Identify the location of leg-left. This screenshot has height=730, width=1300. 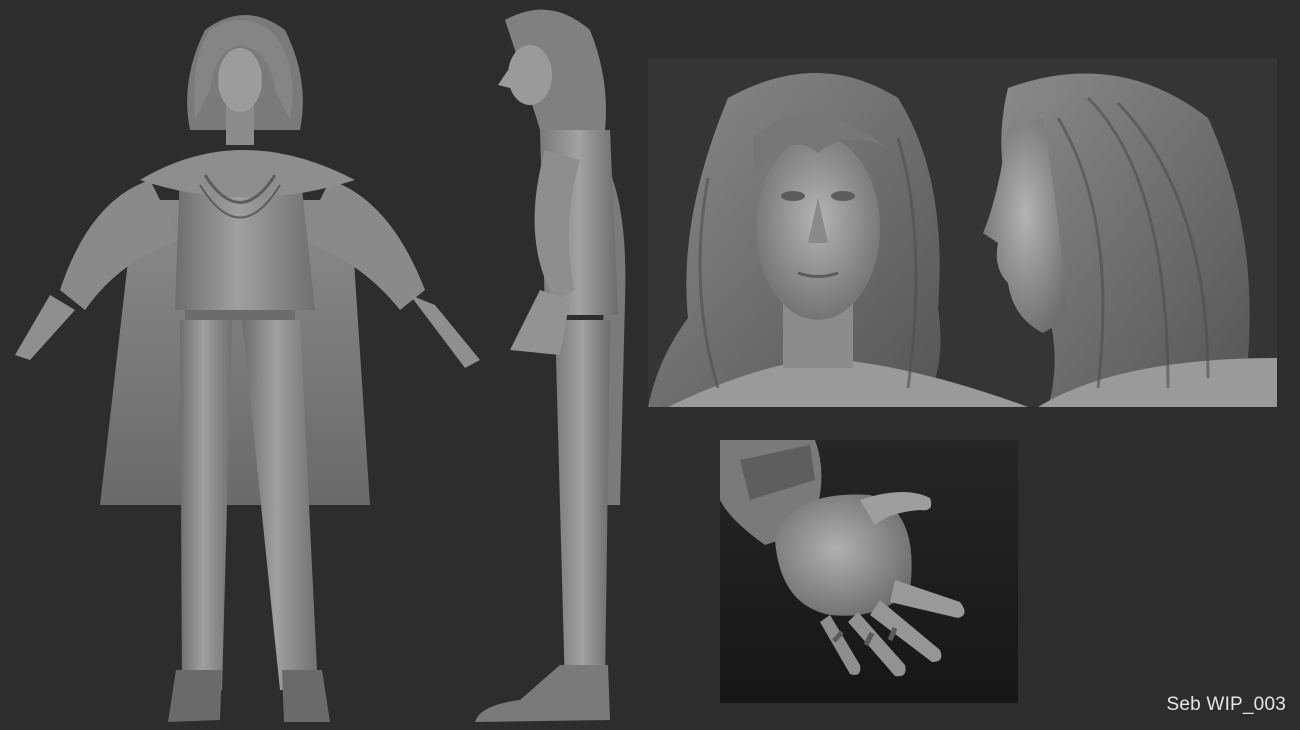
(206, 505).